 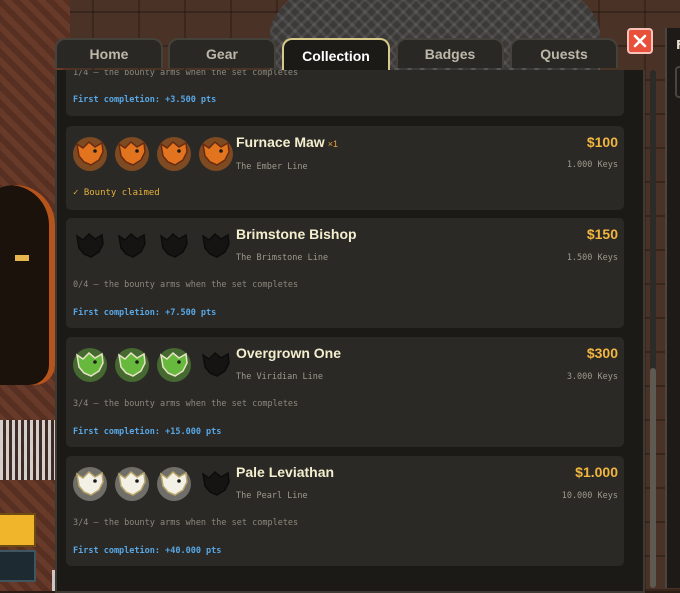 I want to click on set-title: Furnace Maw ×1, so click(x=287, y=142).